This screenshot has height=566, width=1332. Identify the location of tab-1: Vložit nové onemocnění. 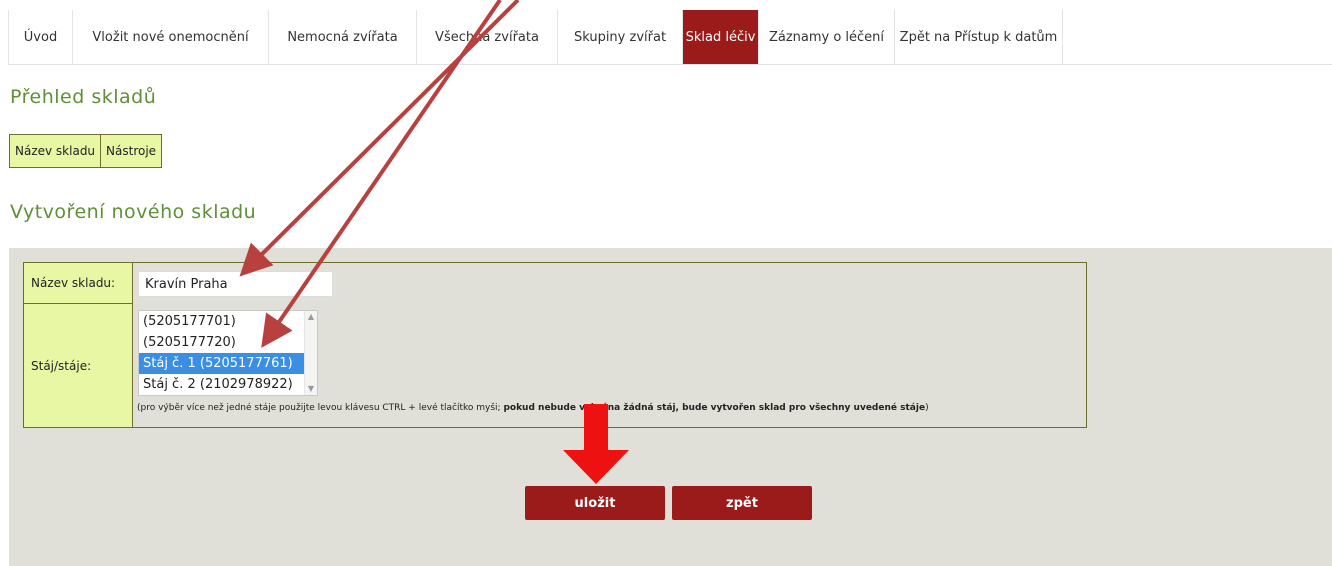
(171, 37).